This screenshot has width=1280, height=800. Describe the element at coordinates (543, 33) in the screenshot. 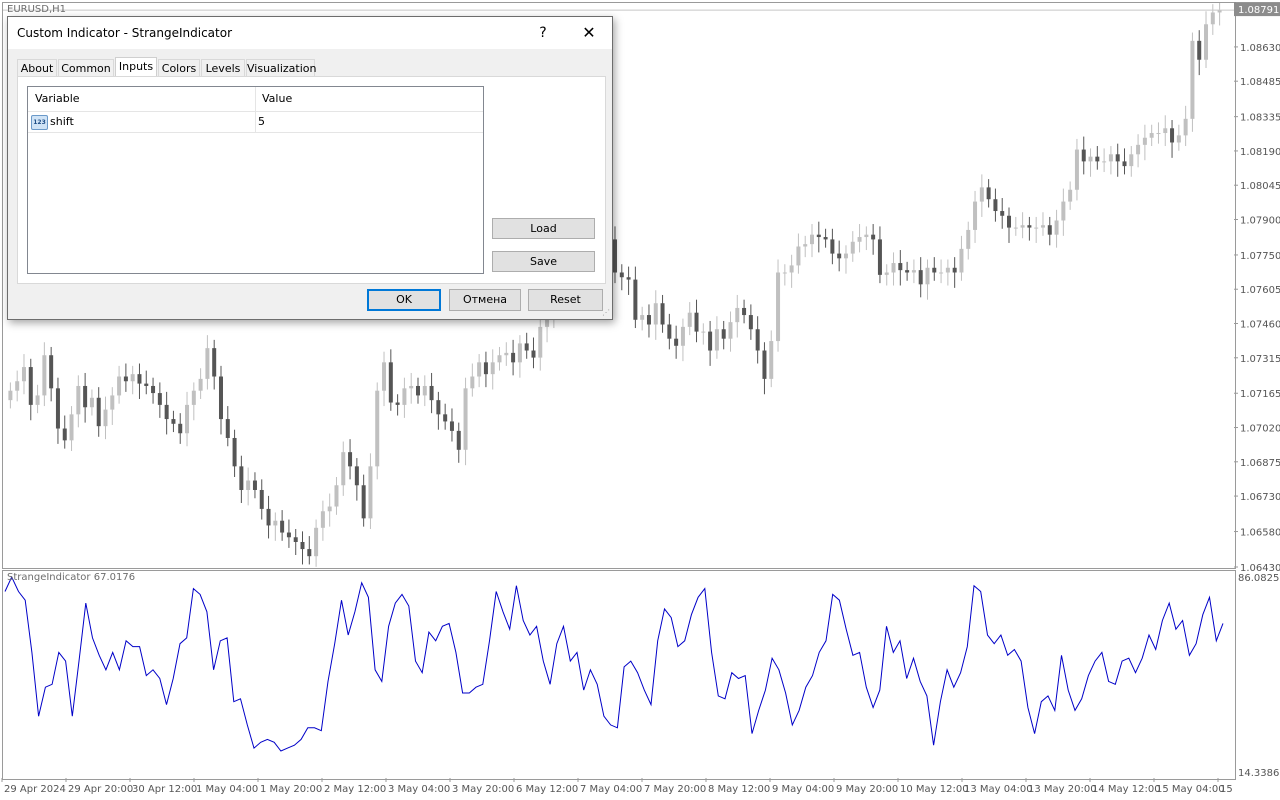

I see `help-button: ?` at that location.